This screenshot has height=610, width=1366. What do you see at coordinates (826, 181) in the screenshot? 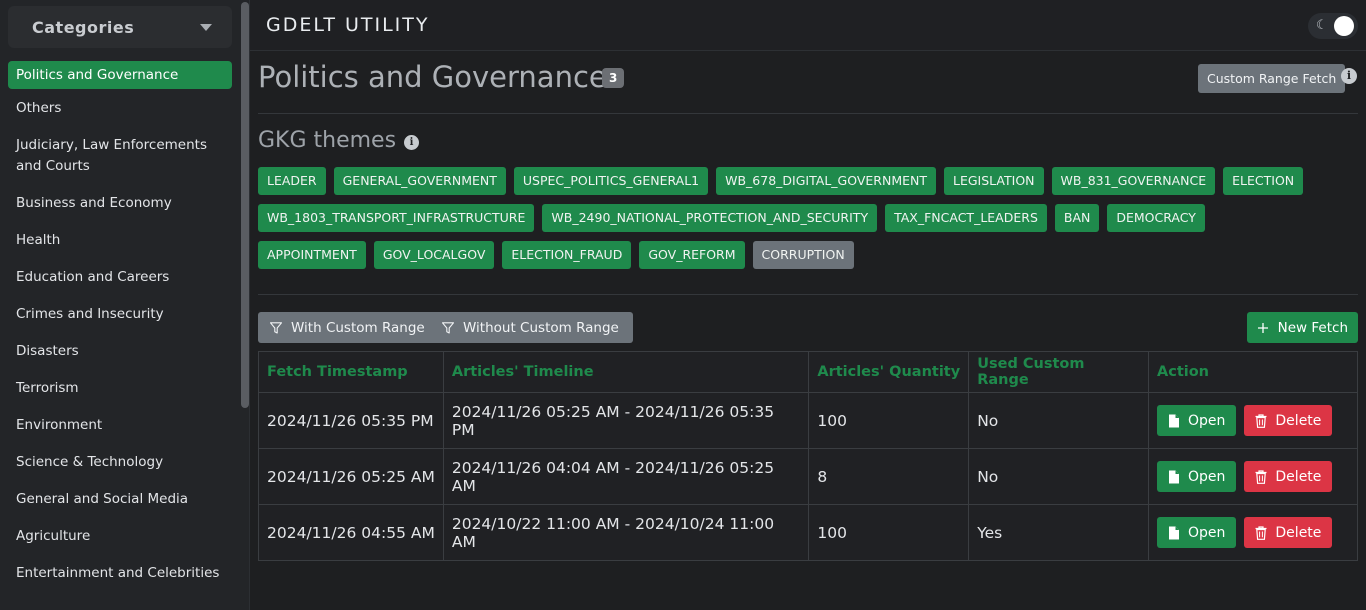
I see `theme-chip: WB_678_DIGITAL_GOVERNMENT` at bounding box center [826, 181].